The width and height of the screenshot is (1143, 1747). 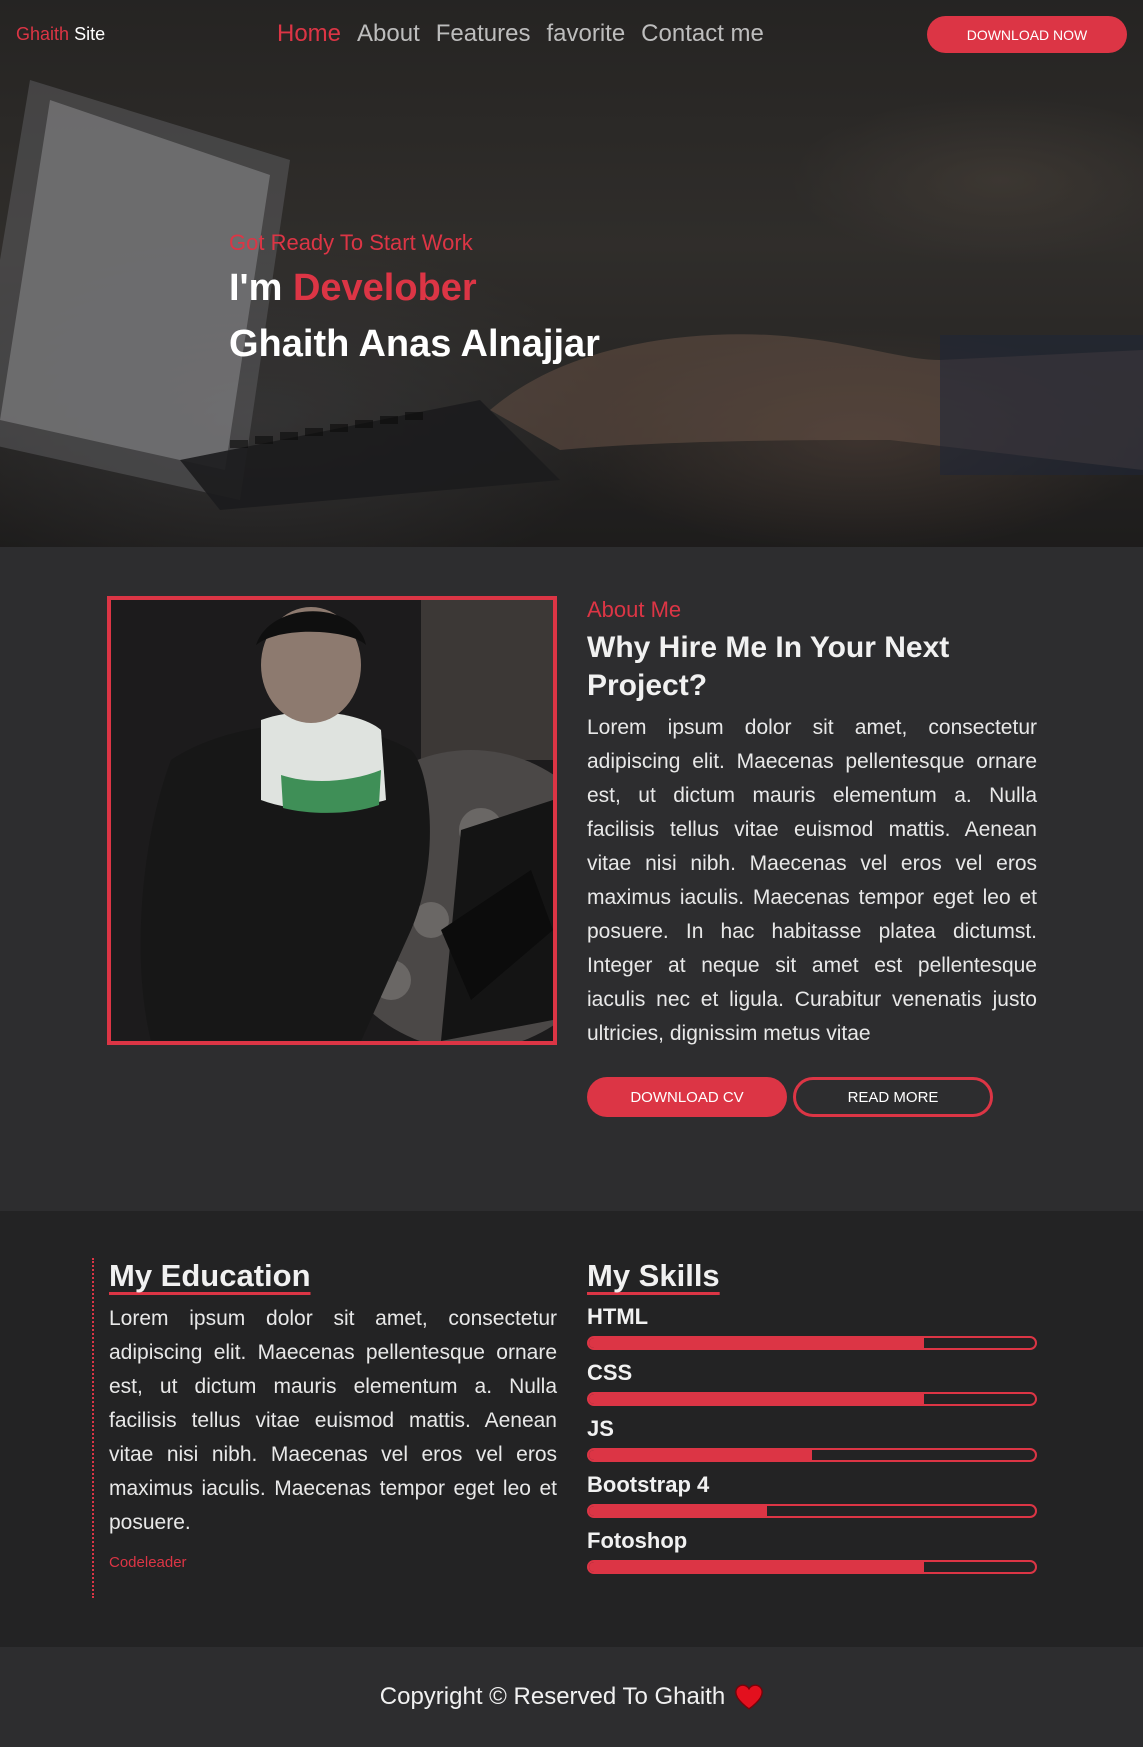 What do you see at coordinates (351, 242) in the screenshot?
I see `hero-subtitle: Got Ready To Start Work` at bounding box center [351, 242].